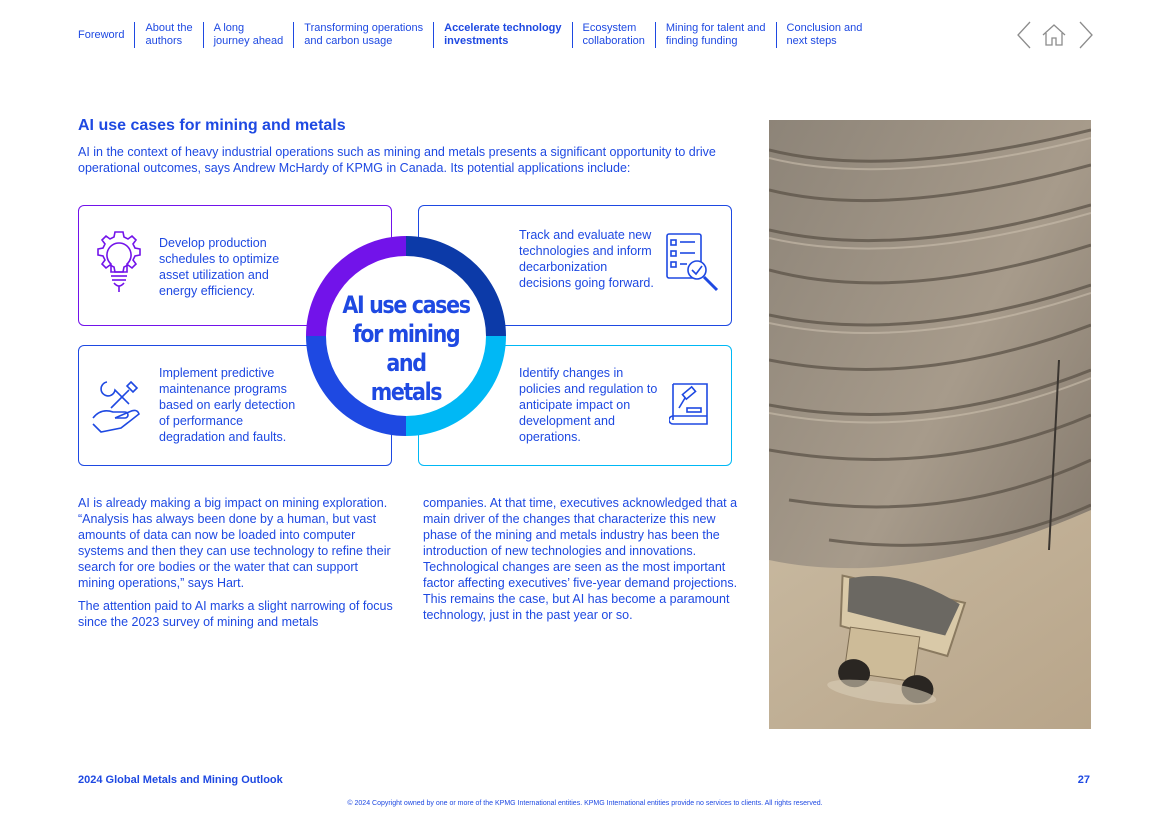 This screenshot has width=1170, height=827. What do you see at coordinates (106, 35) in the screenshot?
I see `nav-item-foreword: Foreword` at bounding box center [106, 35].